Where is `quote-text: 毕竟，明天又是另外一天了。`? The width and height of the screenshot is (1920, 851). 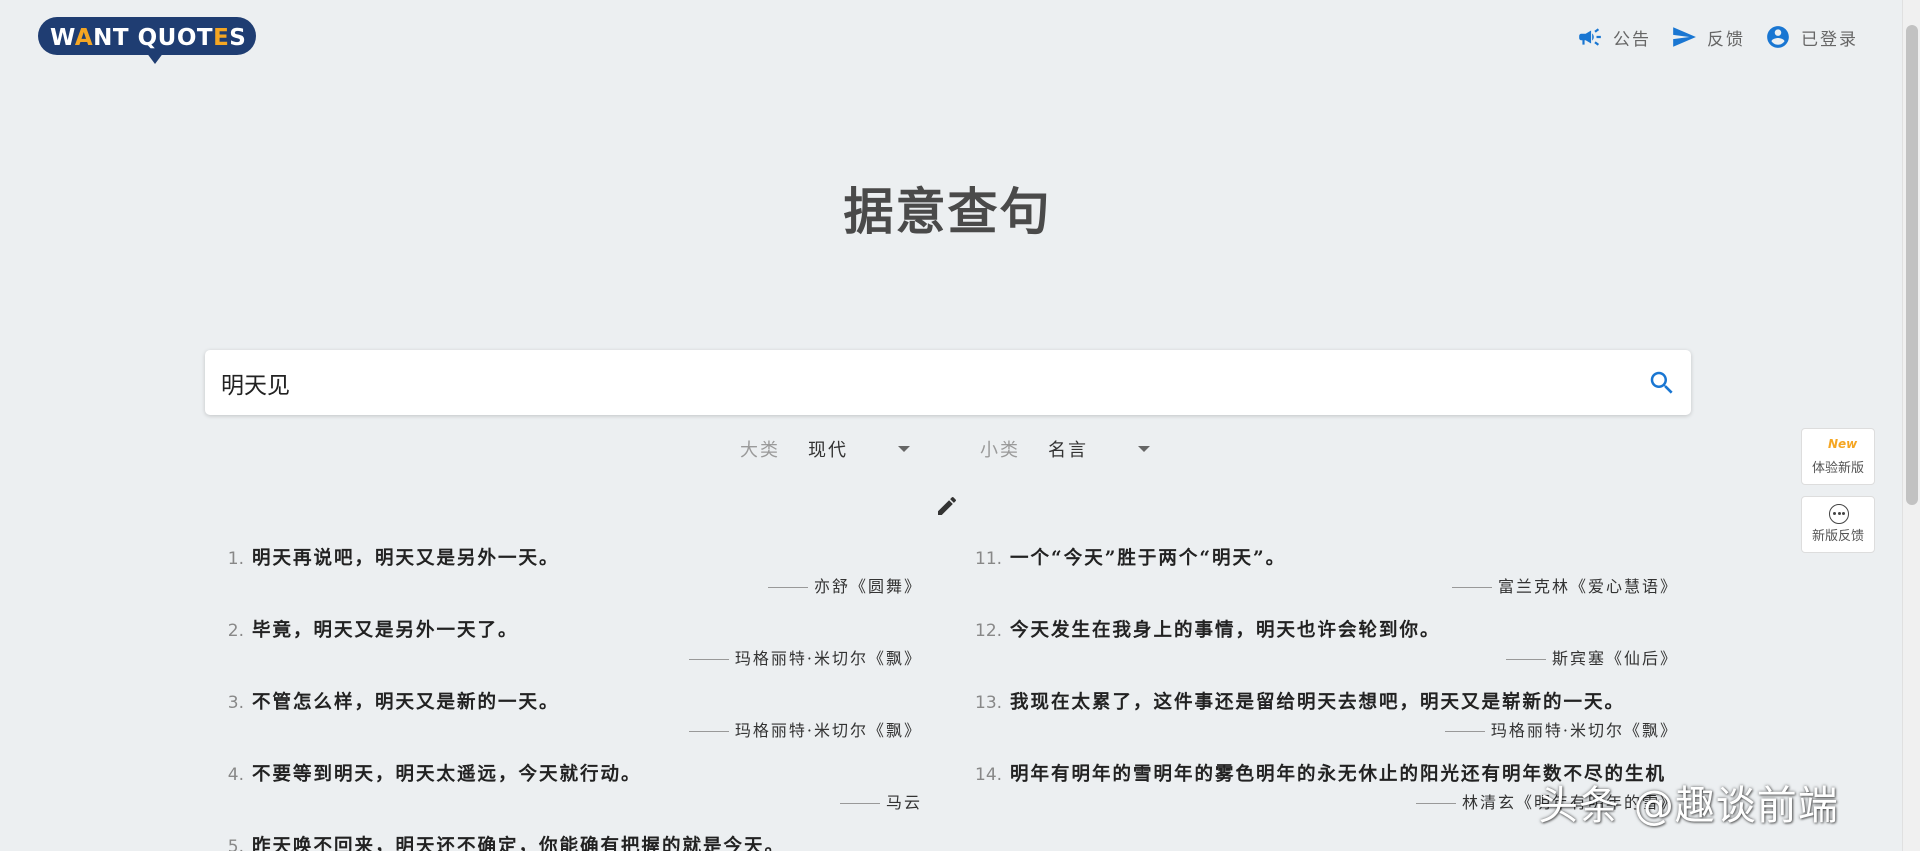 quote-text: 毕竟，明天又是另外一天了。 is located at coordinates (385, 630).